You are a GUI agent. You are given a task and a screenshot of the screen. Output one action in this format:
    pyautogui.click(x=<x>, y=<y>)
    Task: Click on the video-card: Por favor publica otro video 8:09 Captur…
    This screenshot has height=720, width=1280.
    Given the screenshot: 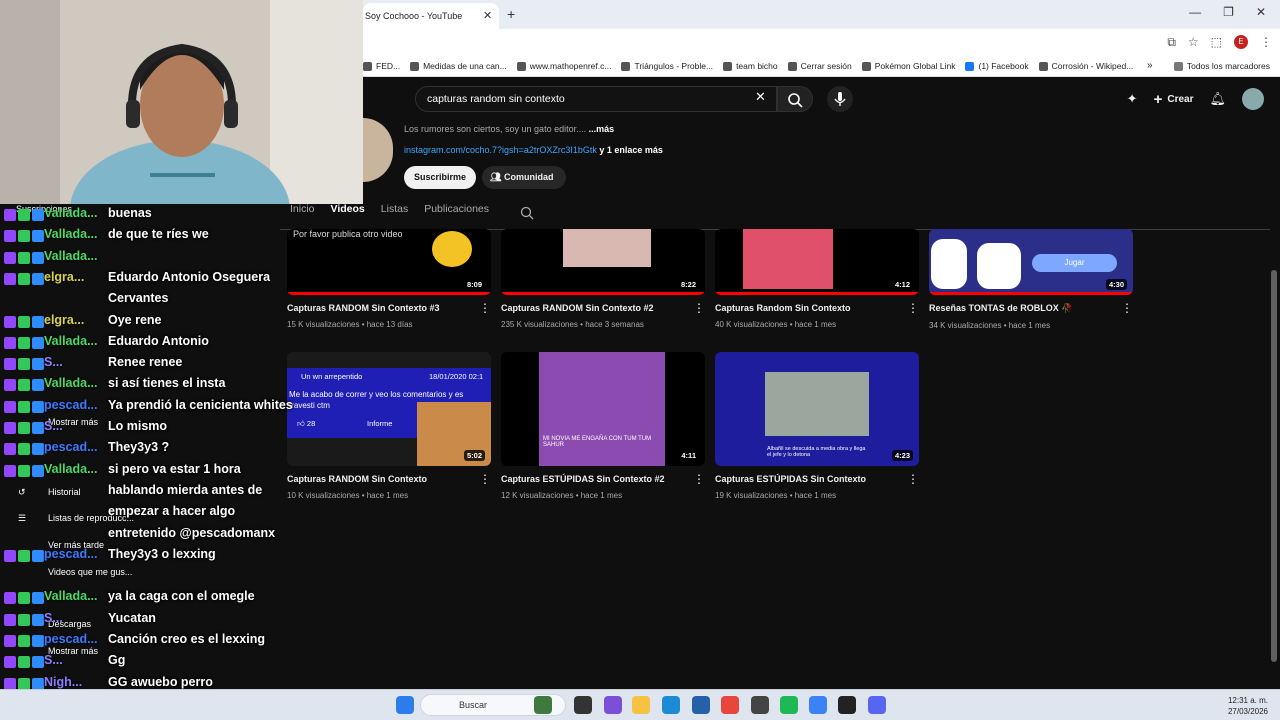 What is the action you would take?
    pyautogui.click(x=389, y=279)
    